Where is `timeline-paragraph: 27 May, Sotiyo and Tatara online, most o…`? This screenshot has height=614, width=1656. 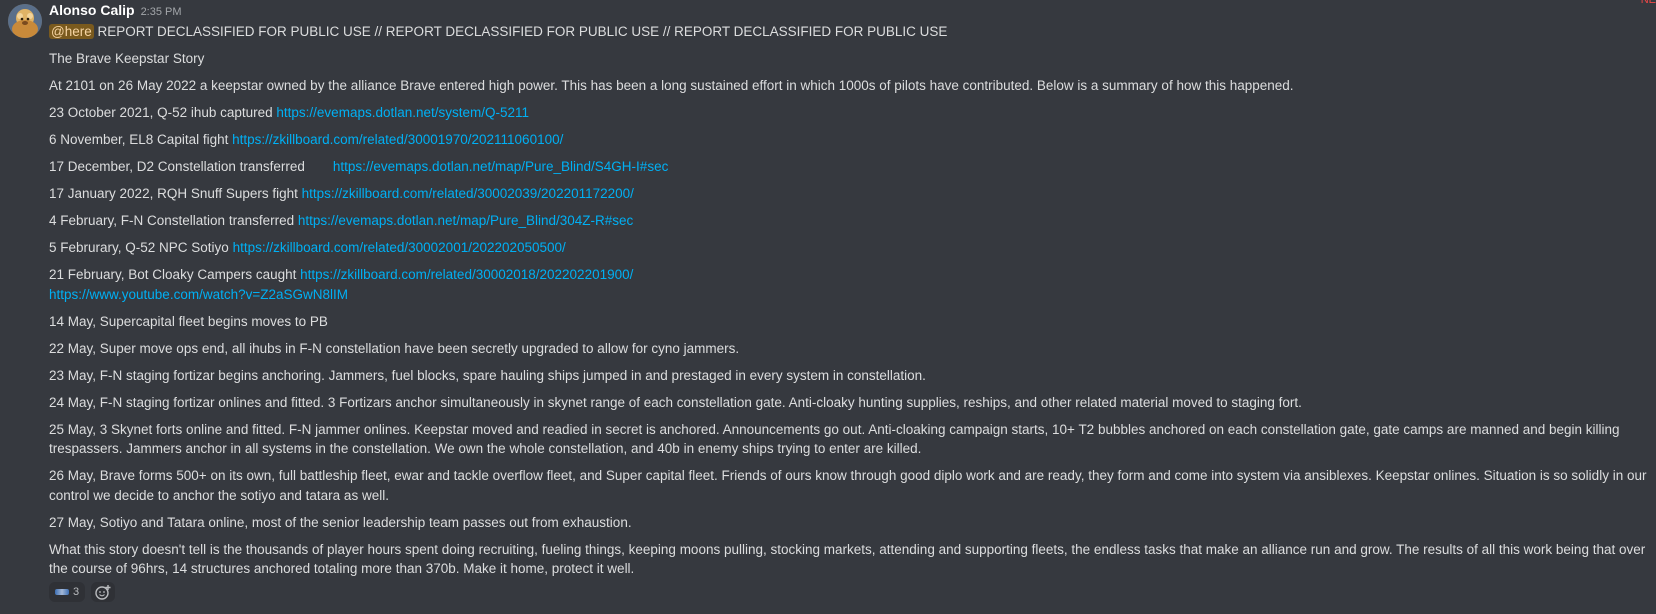
timeline-paragraph: 27 May, Sotiyo and Tatara online, most o… is located at coordinates (340, 522).